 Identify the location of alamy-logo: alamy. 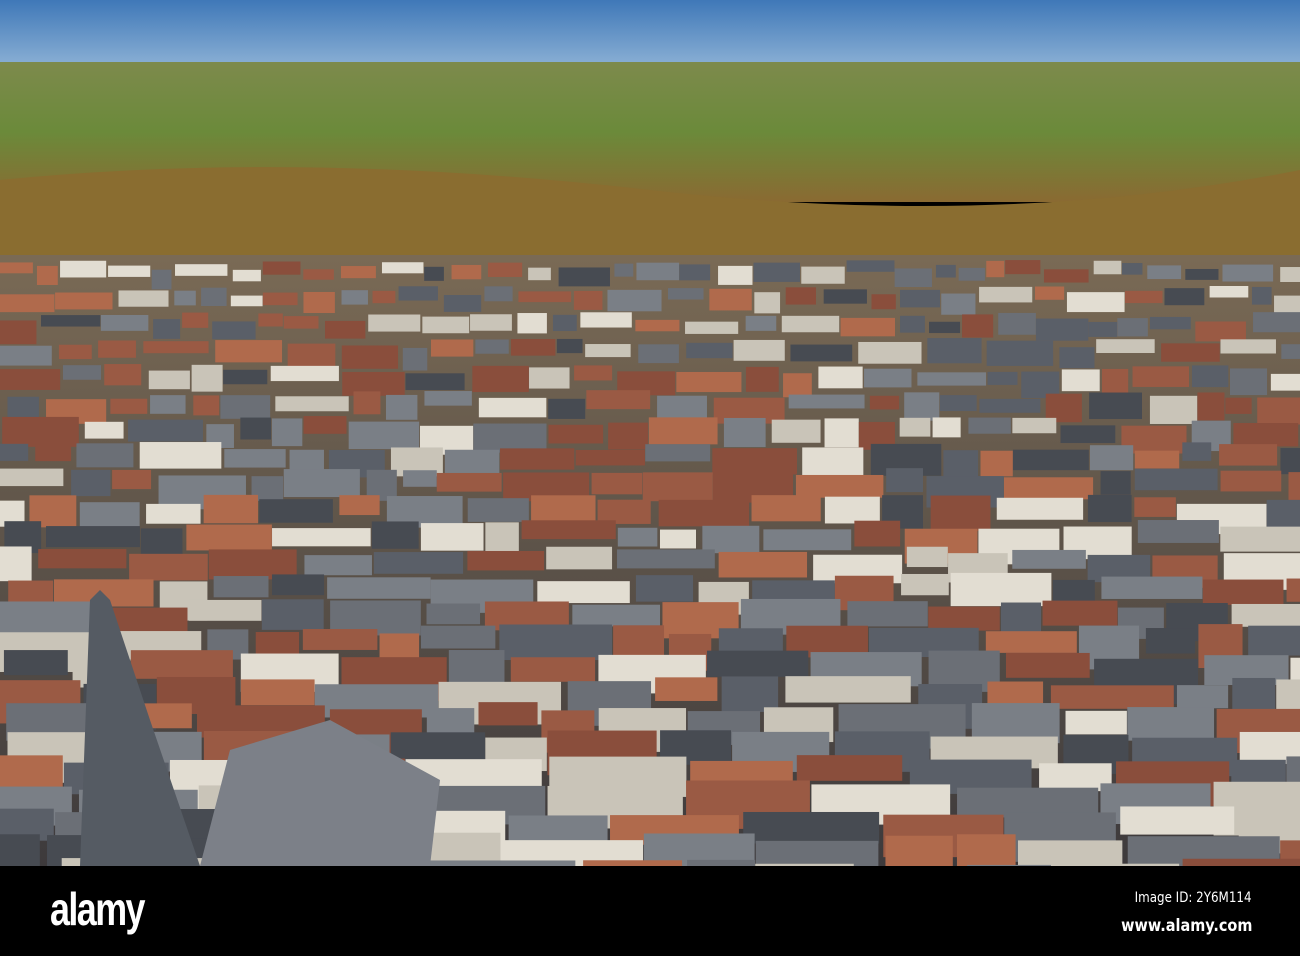
(98, 909).